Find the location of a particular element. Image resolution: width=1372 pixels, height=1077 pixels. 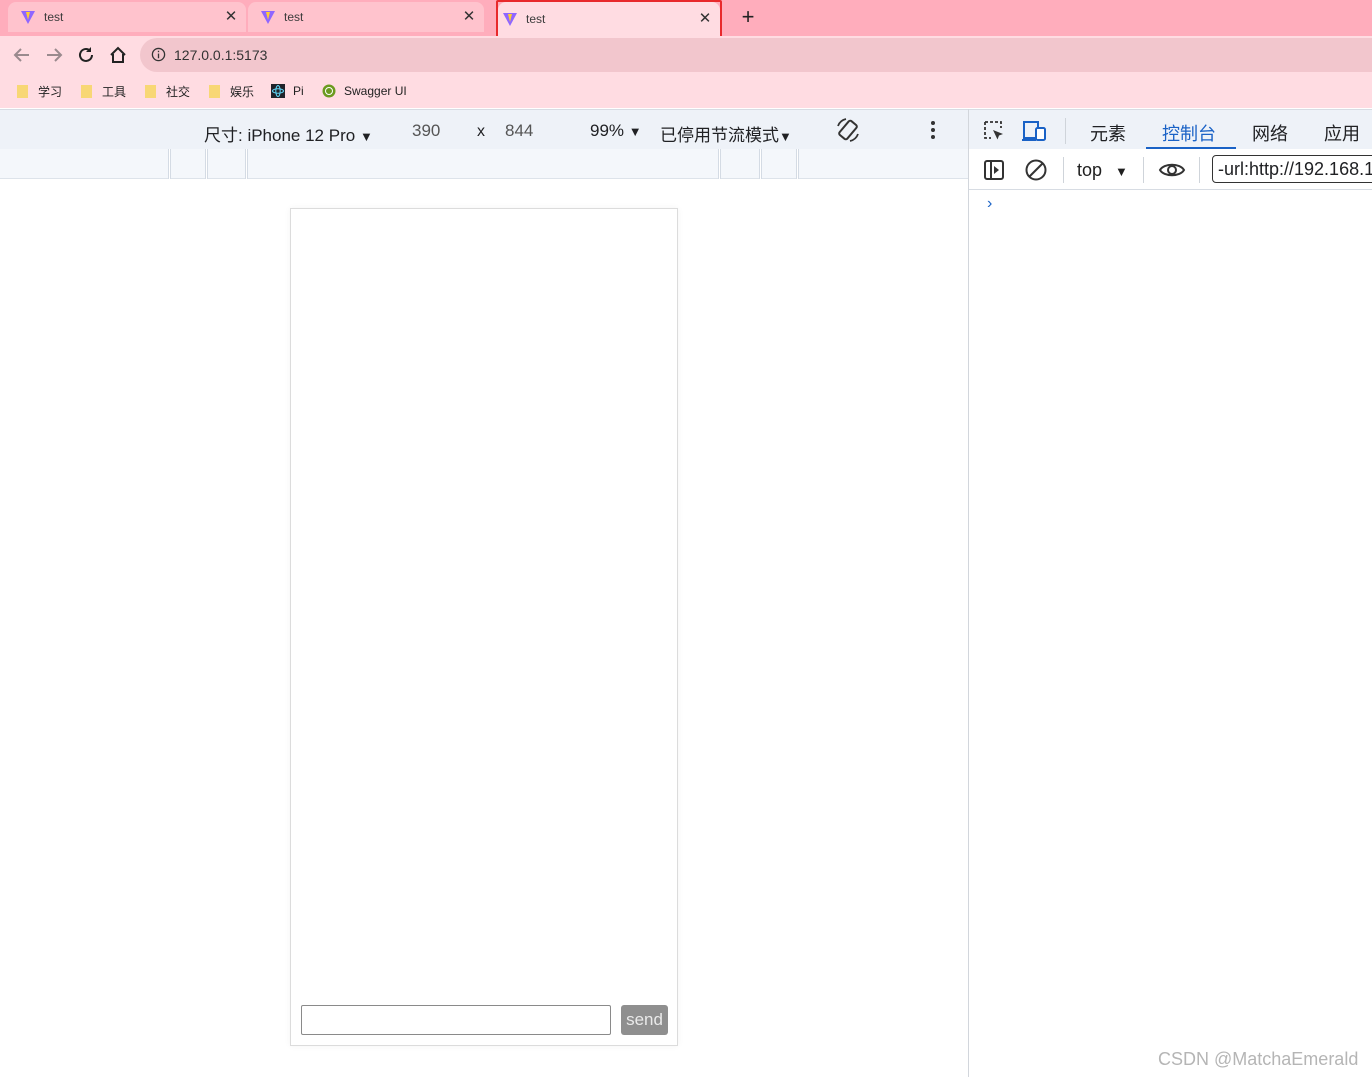

tab-elements: 元素 is located at coordinates (1108, 133).